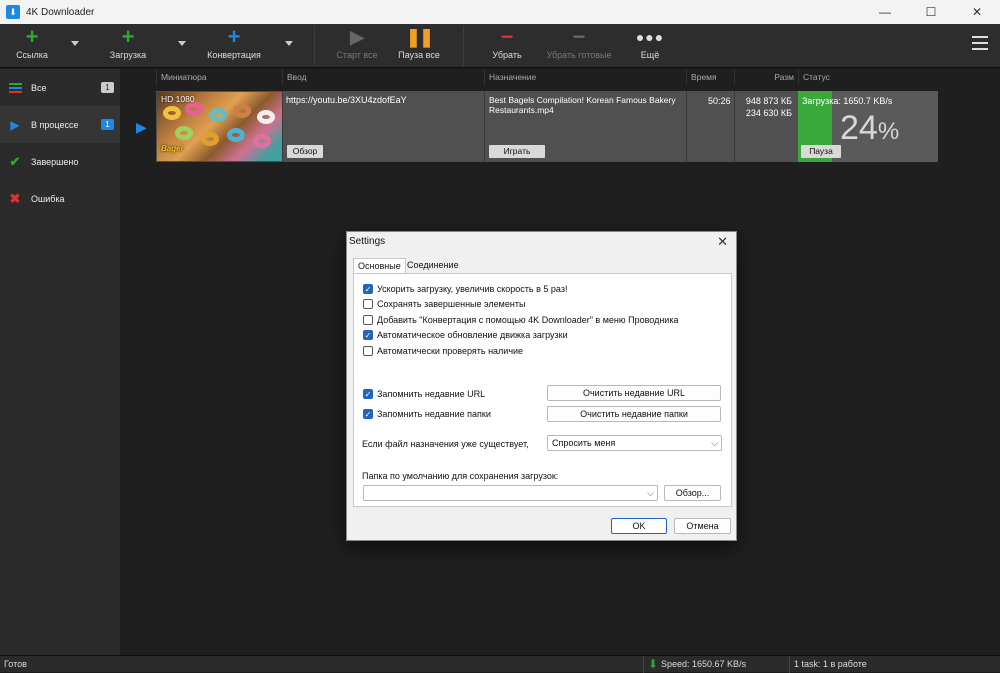  Describe the element at coordinates (15, 161) in the screenshot. I see `check-icon: ✔` at that location.